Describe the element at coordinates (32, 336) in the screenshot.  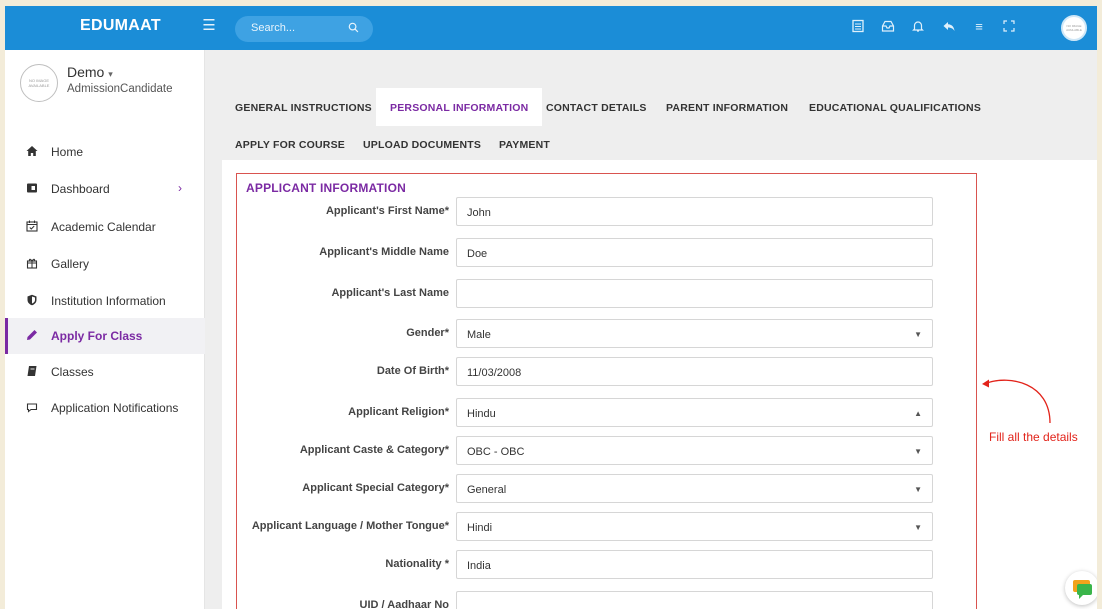
I see `pencil-icon` at that location.